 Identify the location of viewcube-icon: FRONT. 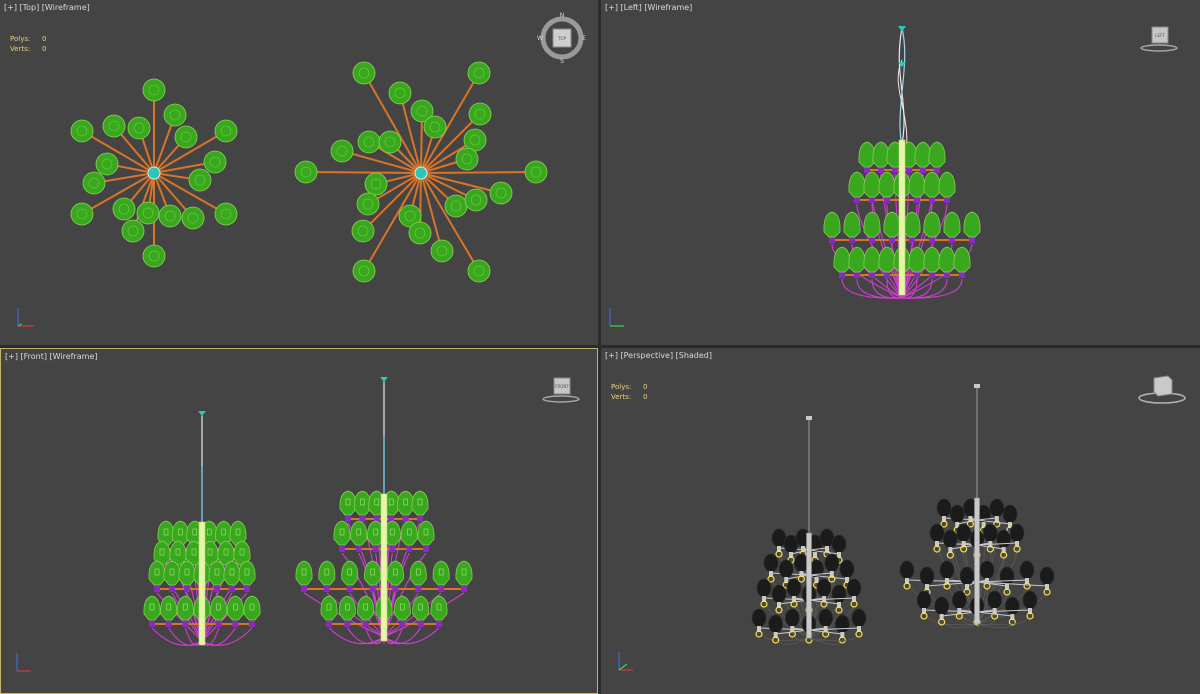
(561, 389).